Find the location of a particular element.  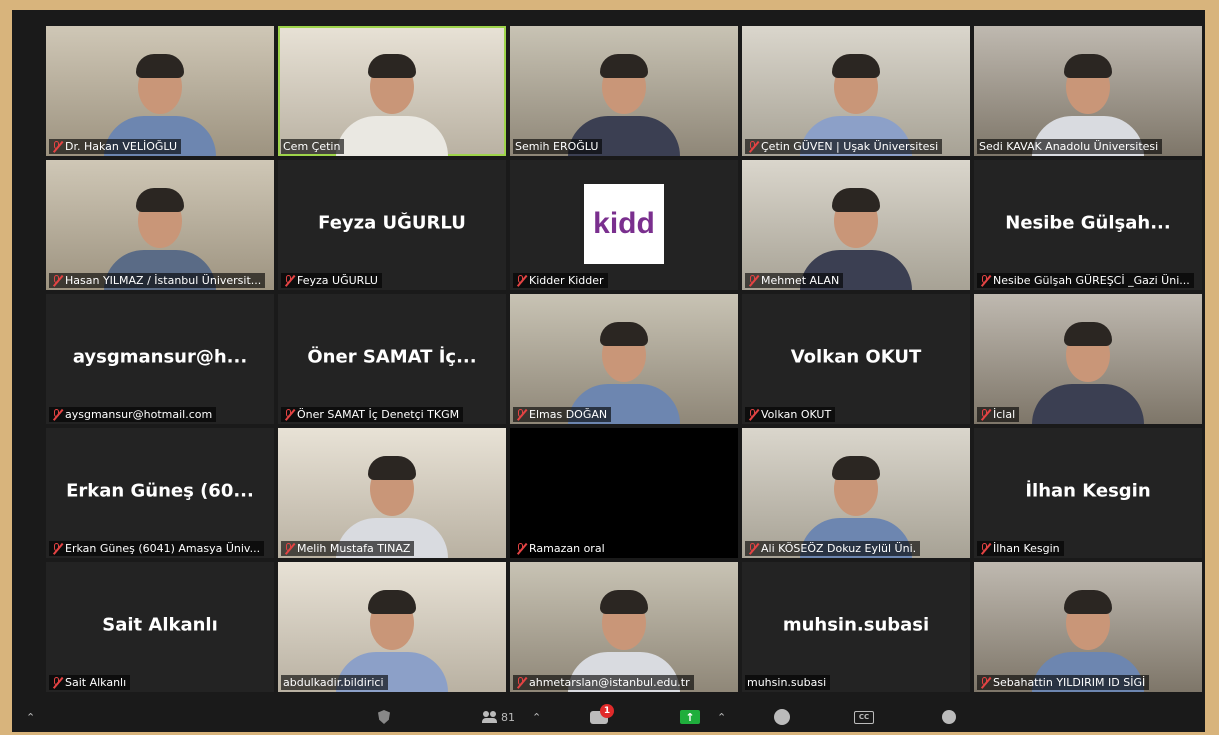

reactions-icon is located at coordinates (949, 717).